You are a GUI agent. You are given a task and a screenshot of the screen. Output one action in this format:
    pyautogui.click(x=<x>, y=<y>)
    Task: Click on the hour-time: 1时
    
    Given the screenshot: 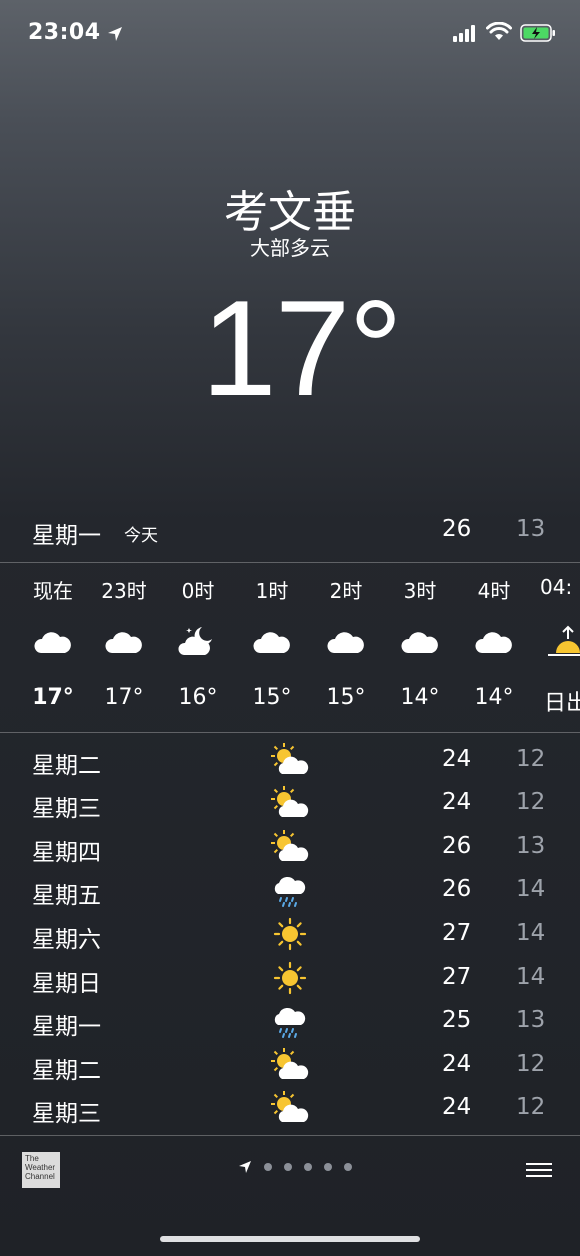 What is the action you would take?
    pyautogui.click(x=272, y=591)
    